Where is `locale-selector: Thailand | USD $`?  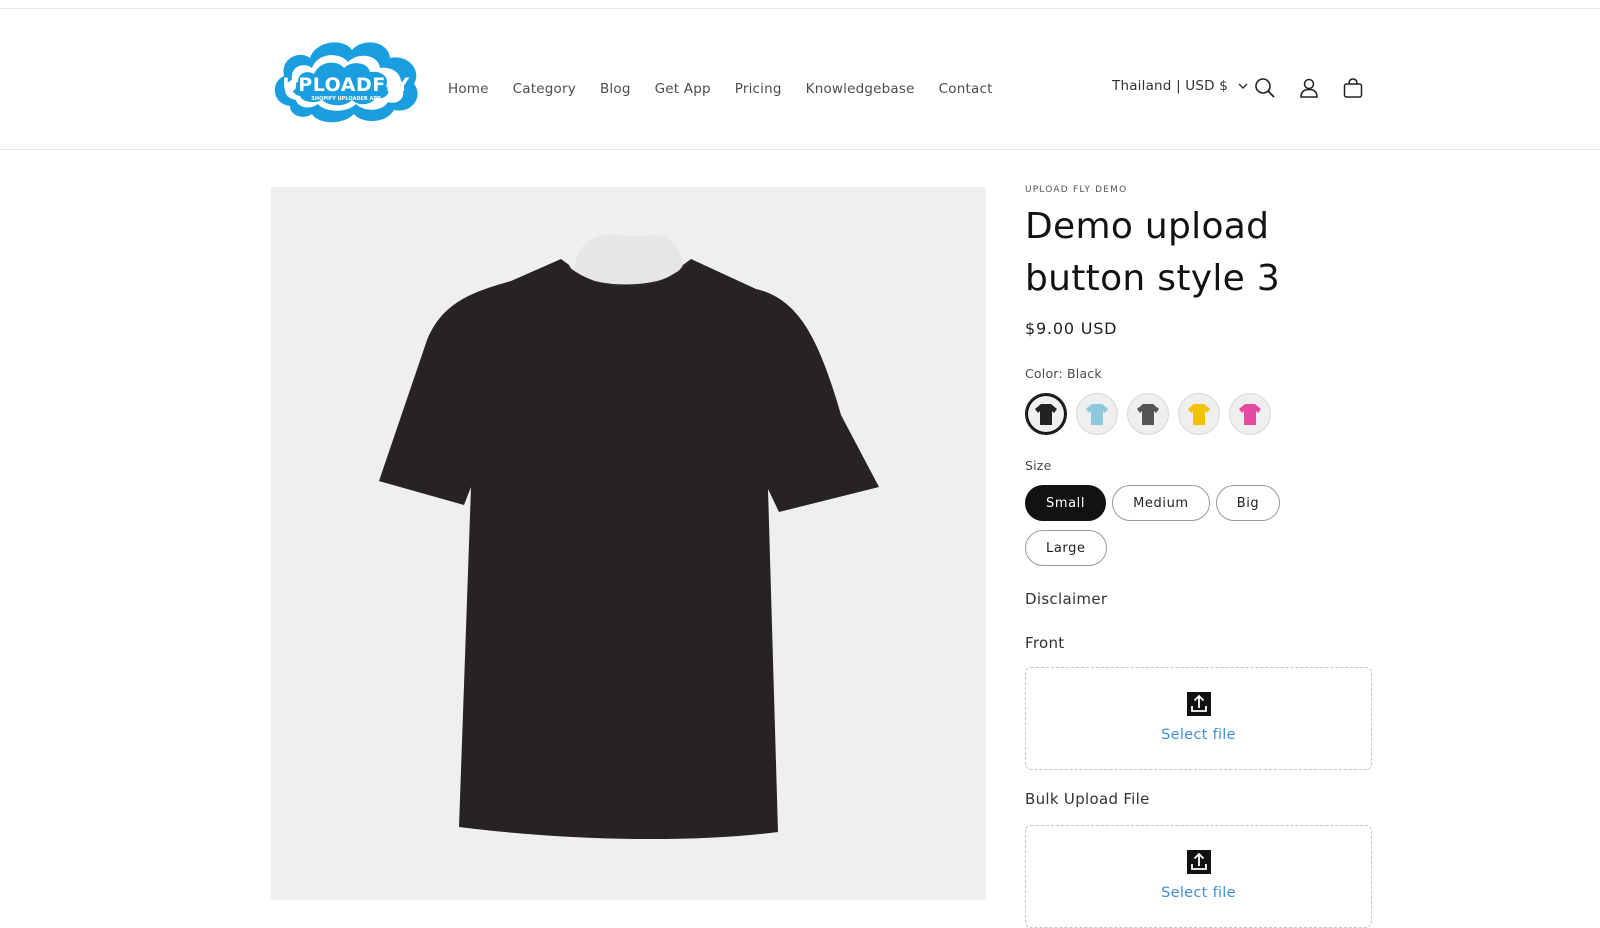
locale-selector: Thailand | USD $ is located at coordinates (1180, 86).